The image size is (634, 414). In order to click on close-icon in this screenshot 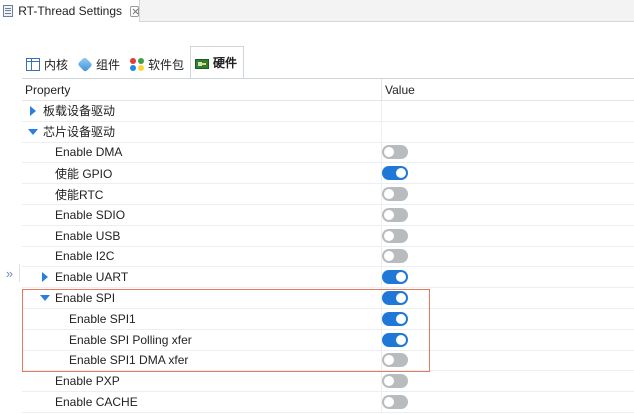, I will do `click(134, 11)`.